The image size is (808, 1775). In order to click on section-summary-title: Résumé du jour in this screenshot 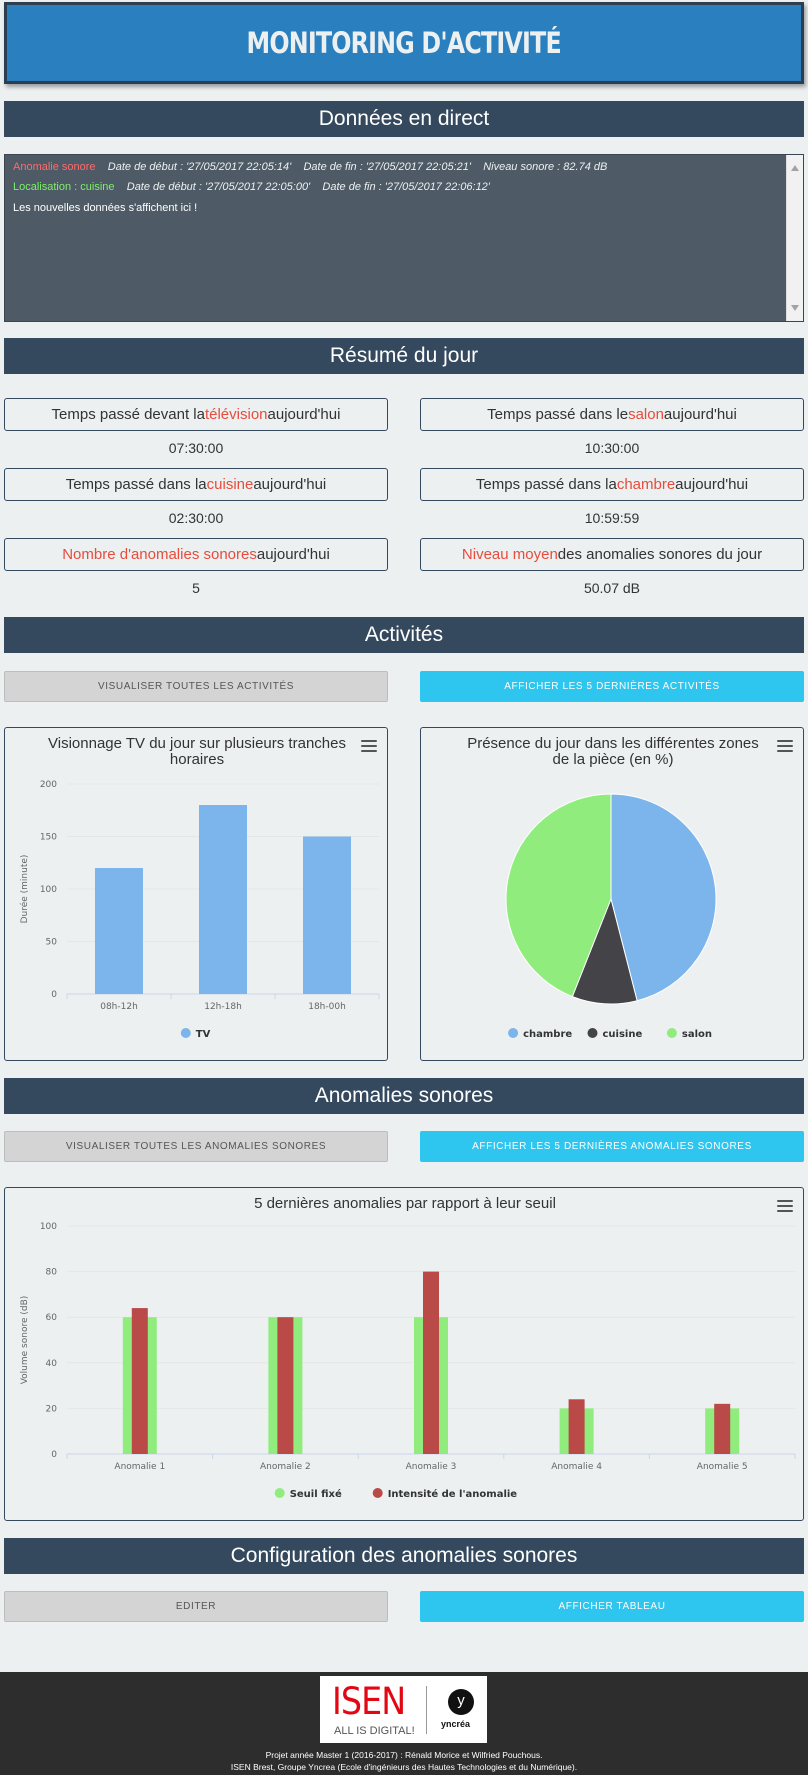, I will do `click(404, 356)`.